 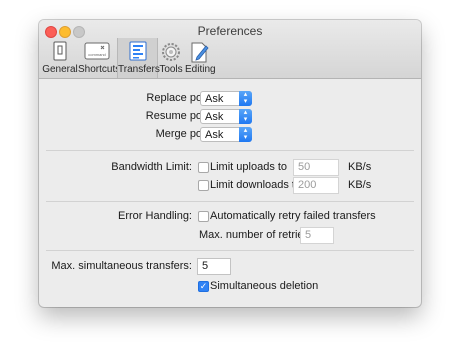 I want to click on max-simultaneous-field: 5, so click(x=214, y=266).